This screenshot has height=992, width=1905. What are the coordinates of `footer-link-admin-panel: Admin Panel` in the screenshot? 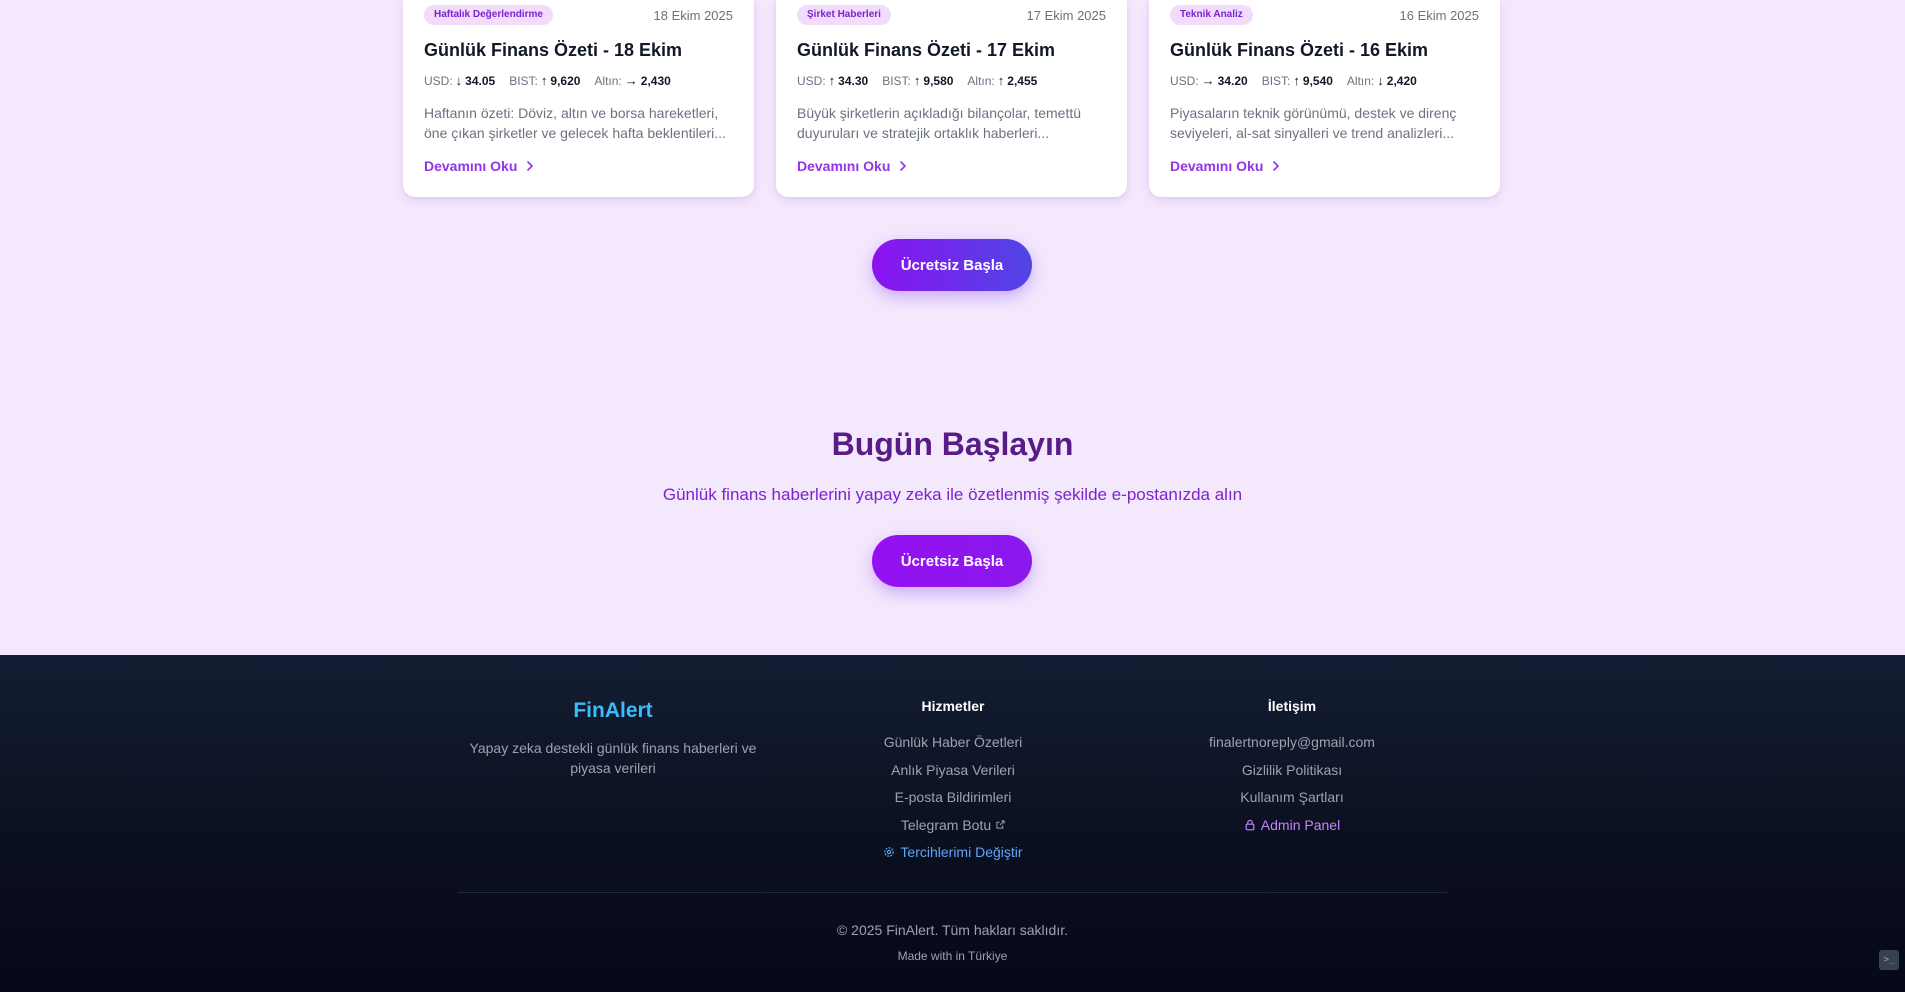 It's located at (1292, 825).